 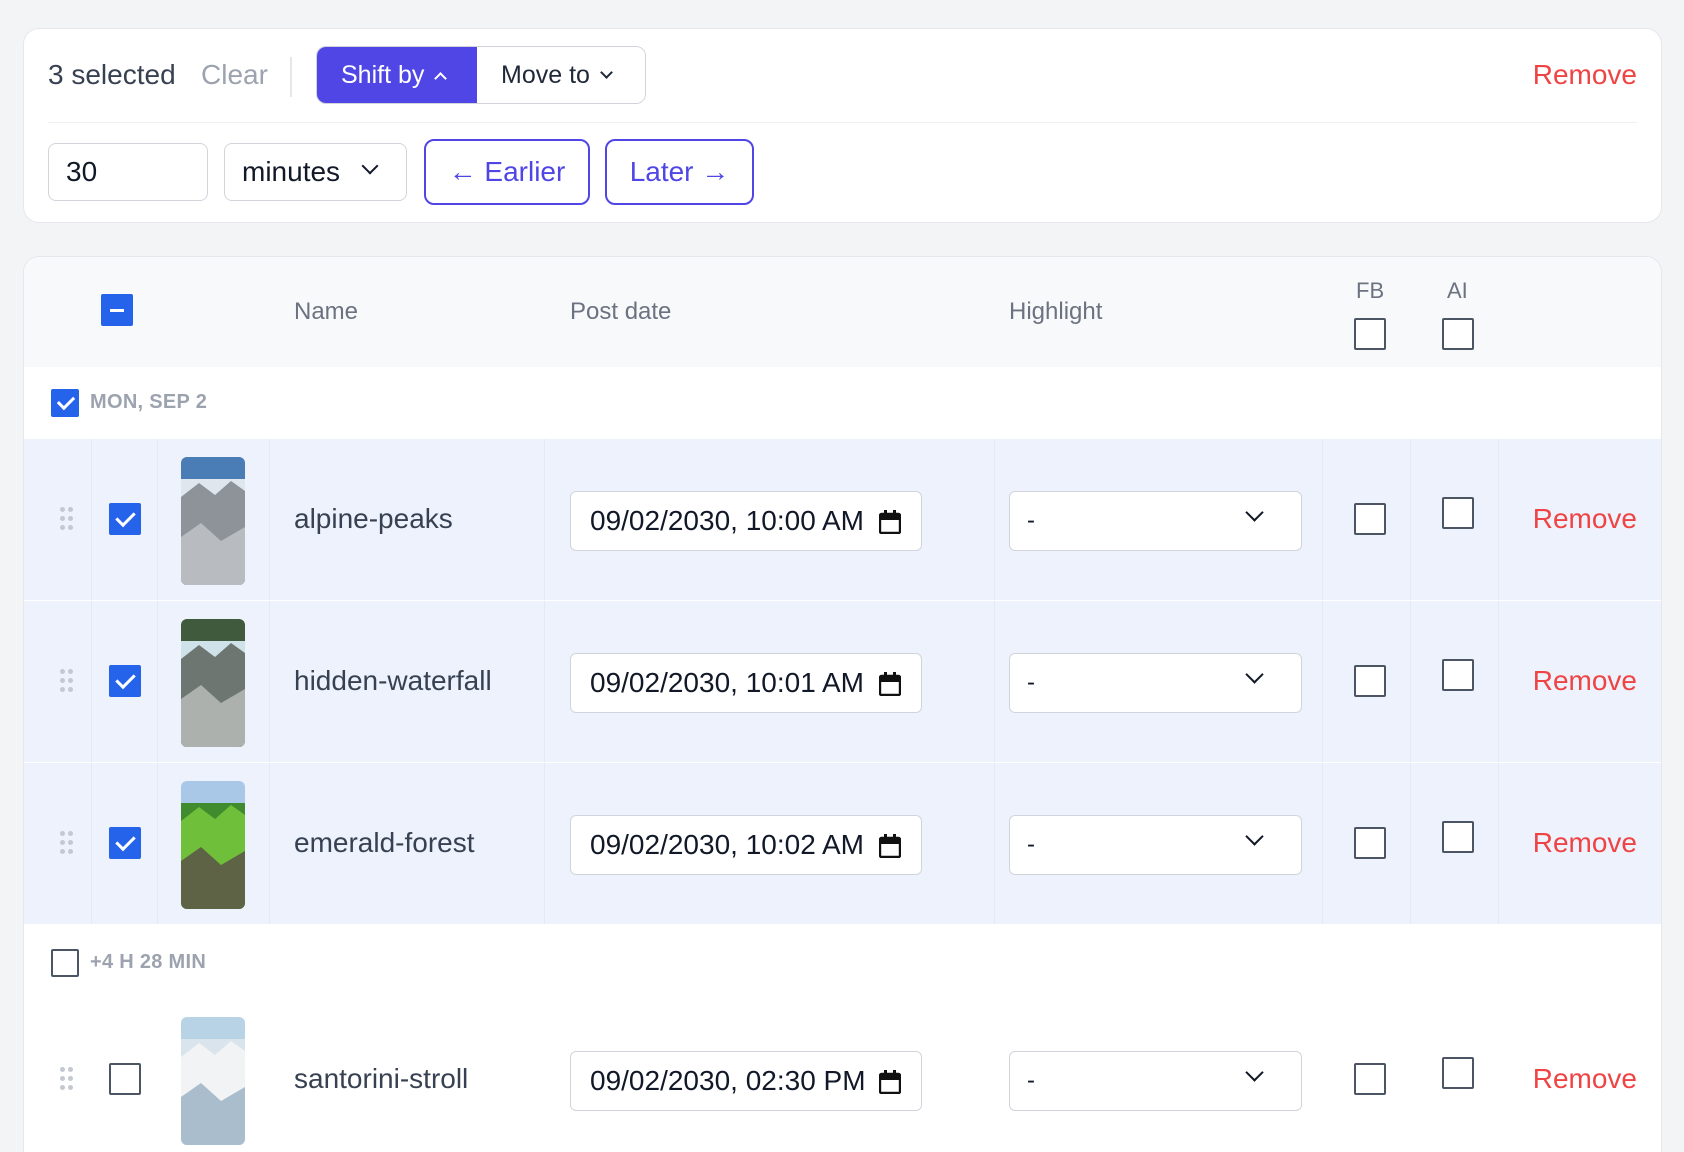 What do you see at coordinates (383, 74) in the screenshot?
I see `shift-by-label: Shift by` at bounding box center [383, 74].